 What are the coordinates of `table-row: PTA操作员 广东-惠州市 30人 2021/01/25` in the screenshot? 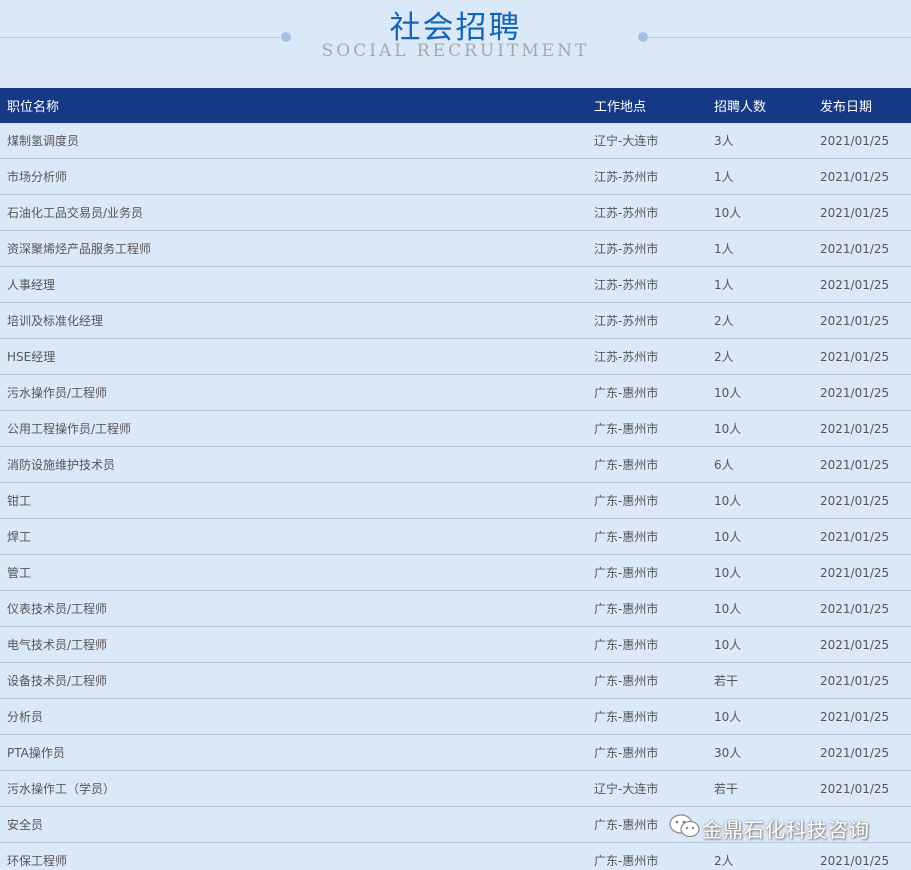 It's located at (455, 752).